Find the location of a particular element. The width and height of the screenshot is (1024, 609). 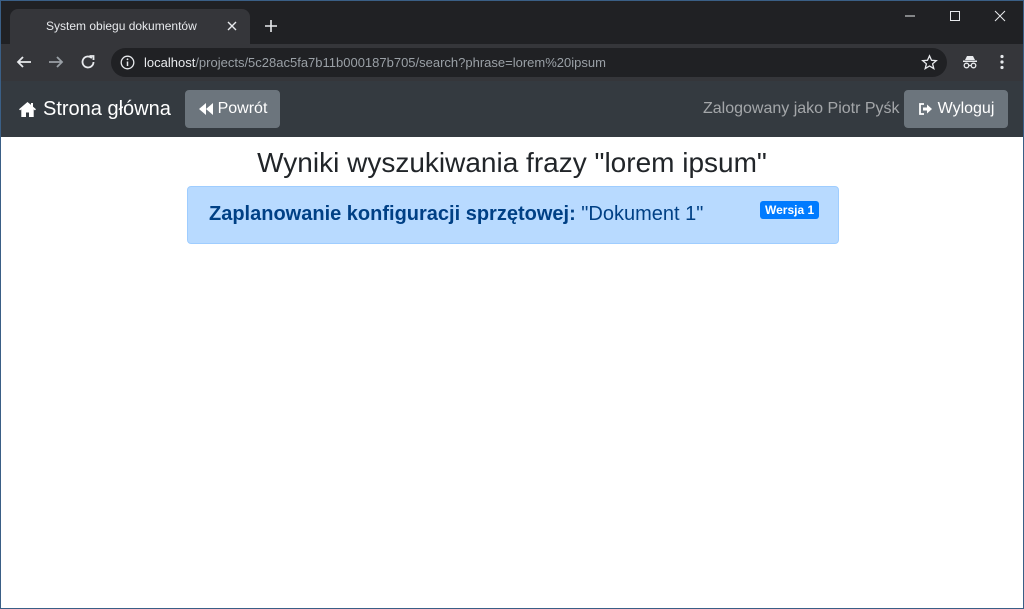

minimize-icon is located at coordinates (910, 16).